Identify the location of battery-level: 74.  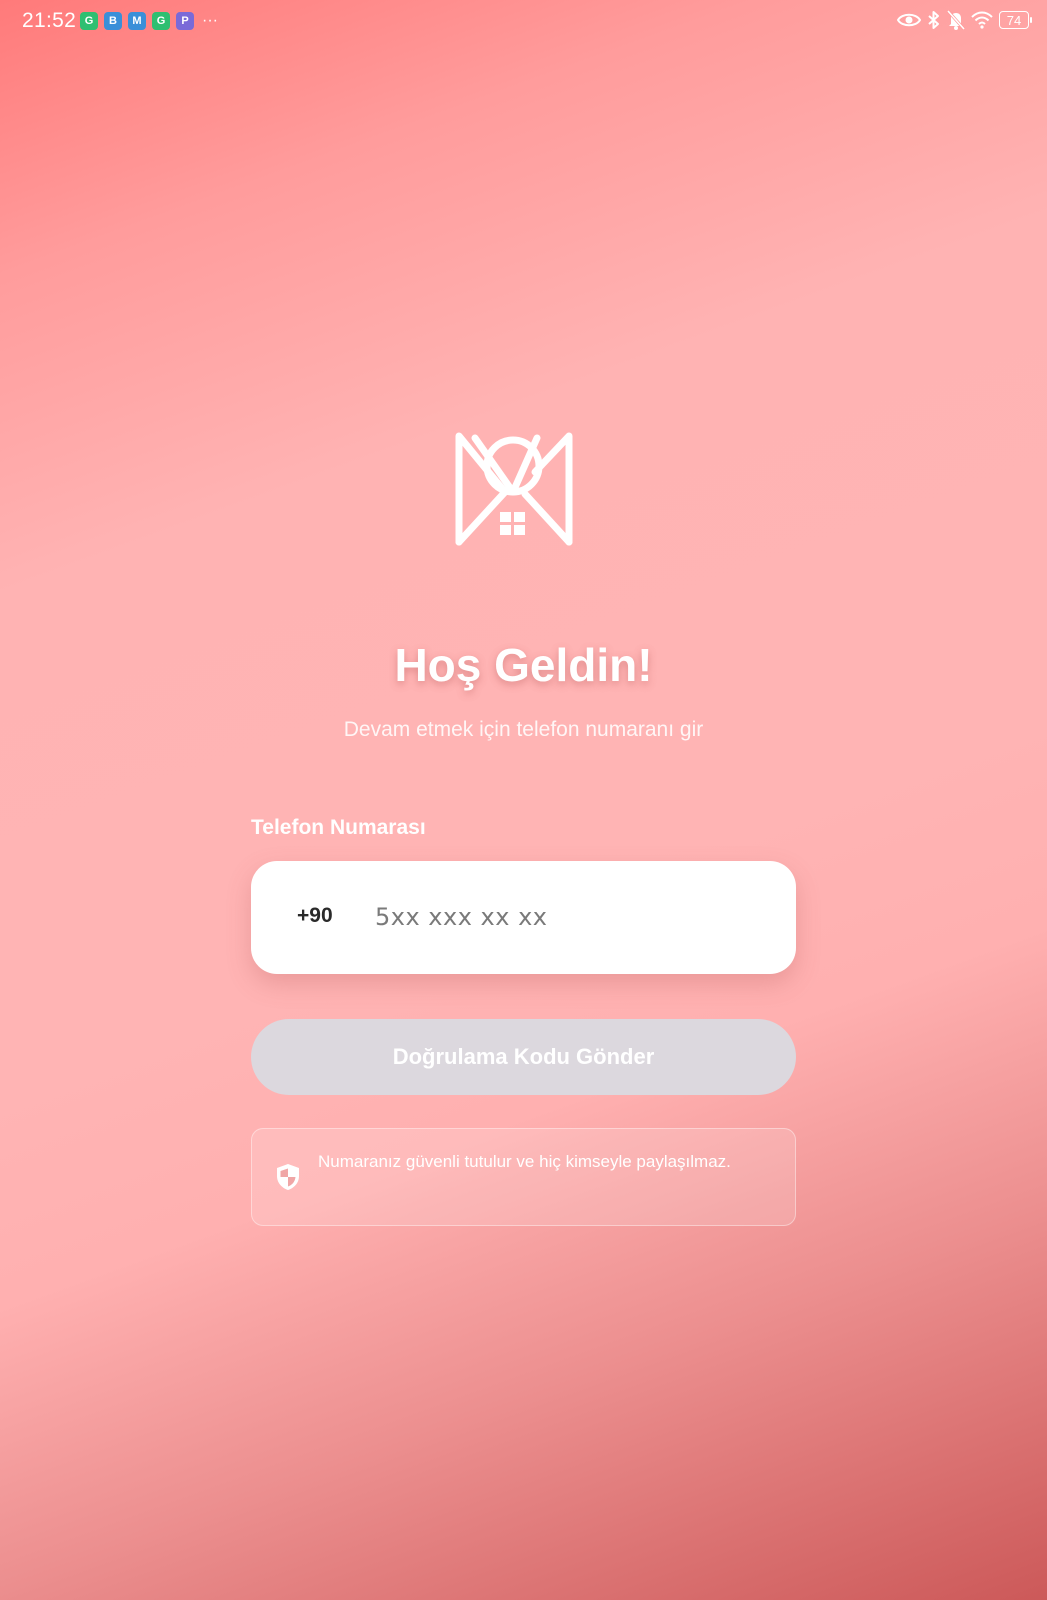
(1014, 20).